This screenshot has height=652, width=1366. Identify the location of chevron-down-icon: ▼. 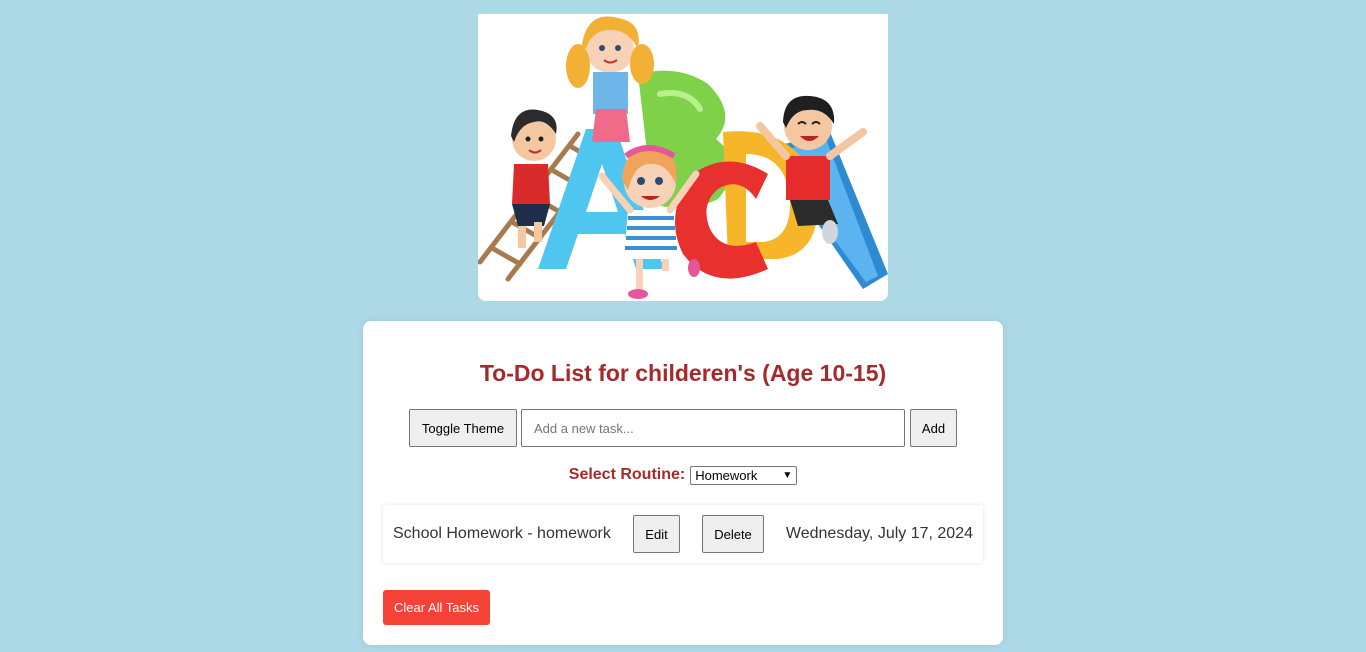
(787, 475).